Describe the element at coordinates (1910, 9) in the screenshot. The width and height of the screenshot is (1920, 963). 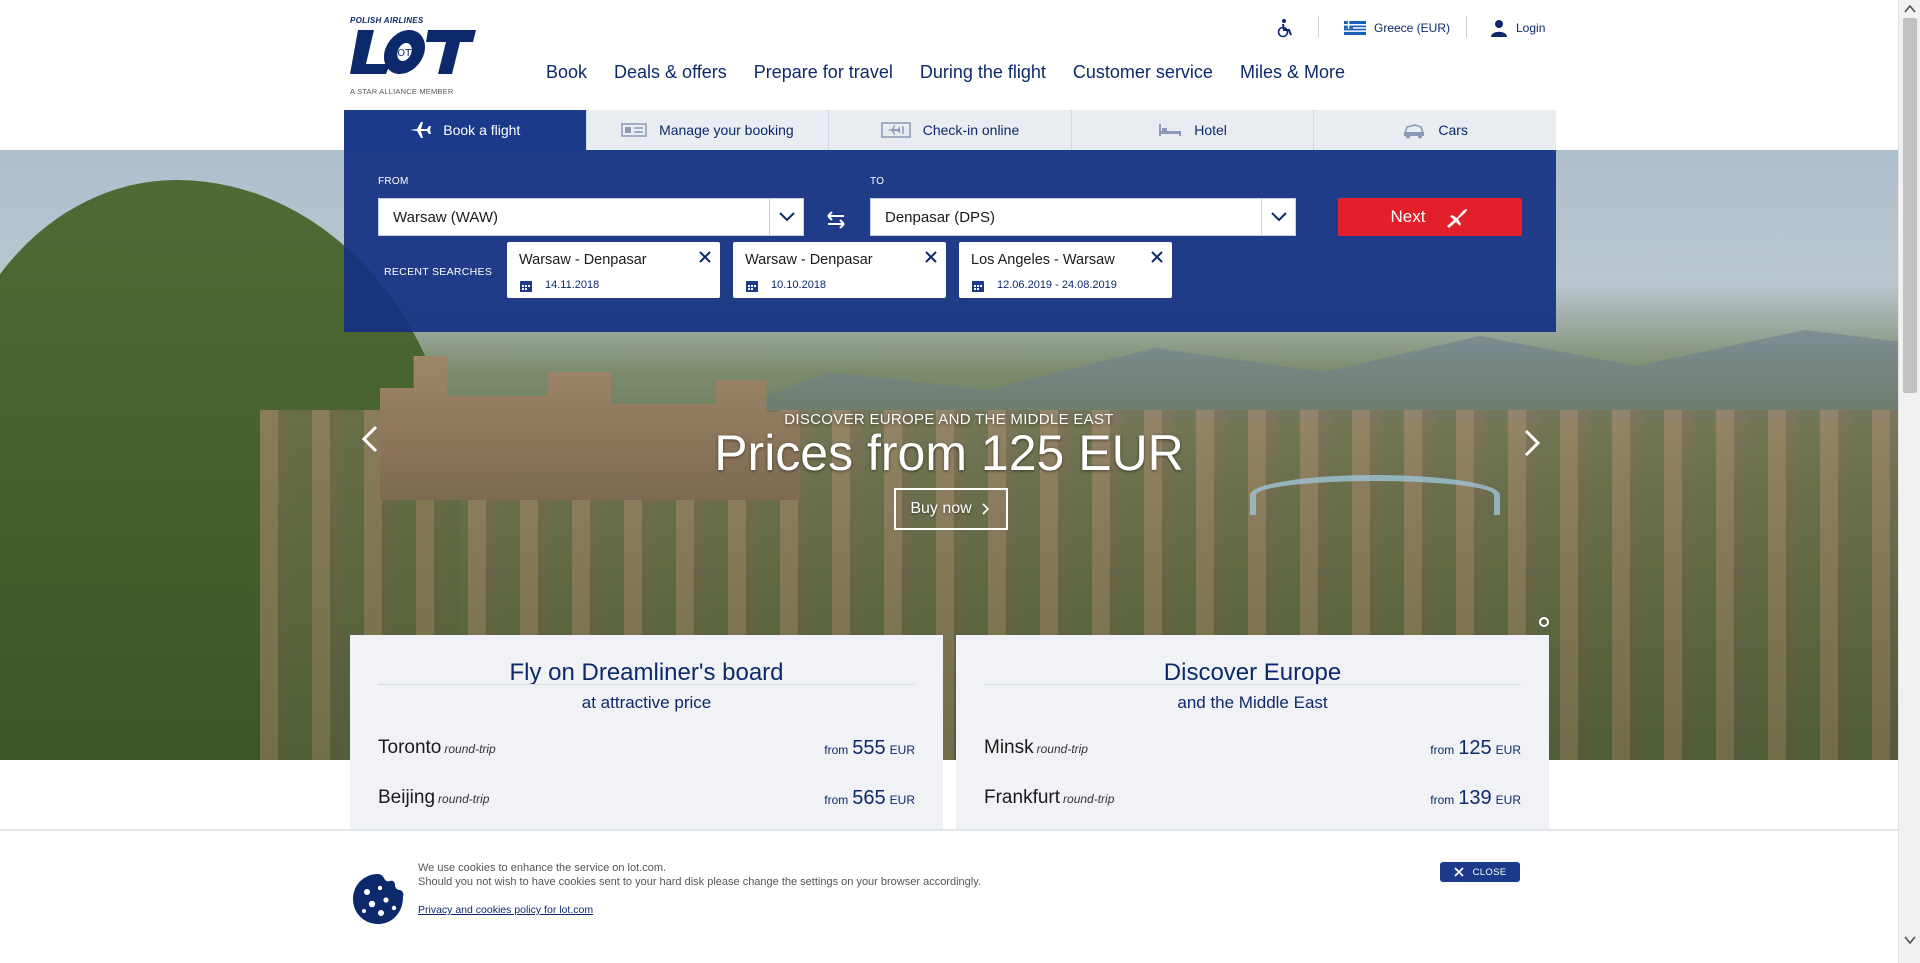
I see `scroll-up-arrow-icon` at that location.